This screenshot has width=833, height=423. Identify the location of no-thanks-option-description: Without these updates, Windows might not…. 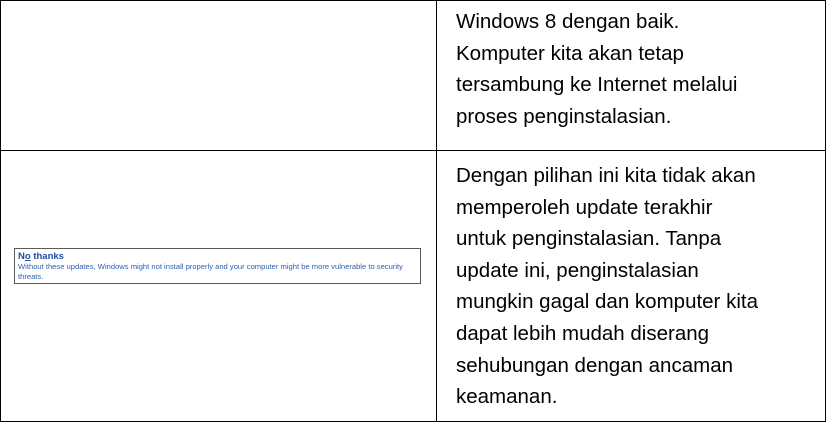
(210, 271).